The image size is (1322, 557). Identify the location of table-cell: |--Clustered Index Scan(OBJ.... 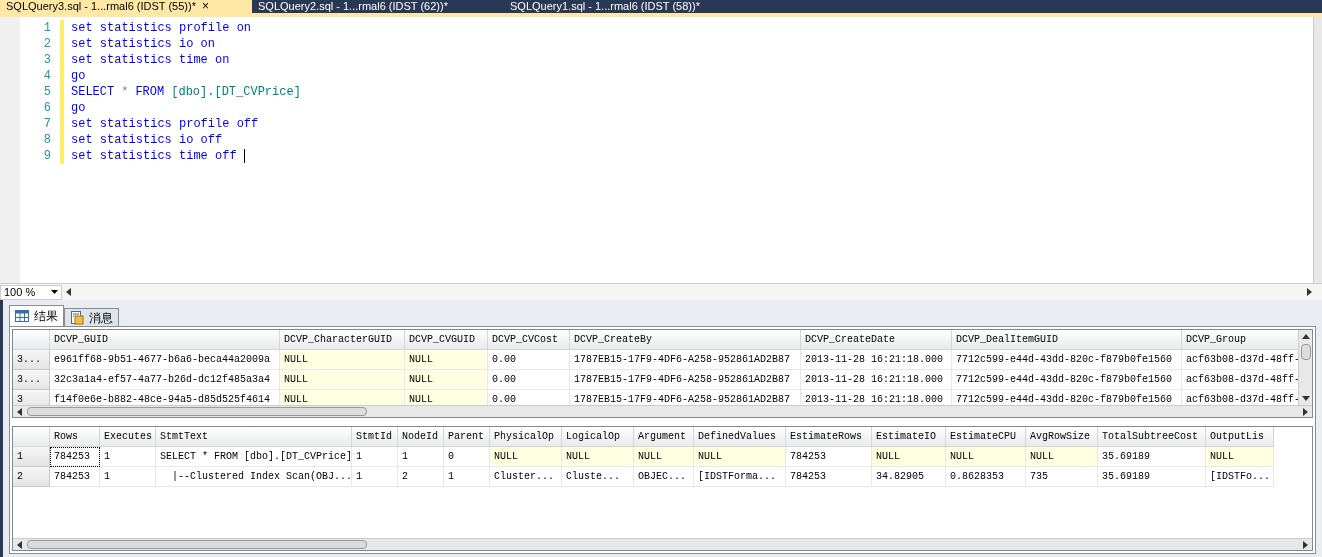
(254, 477).